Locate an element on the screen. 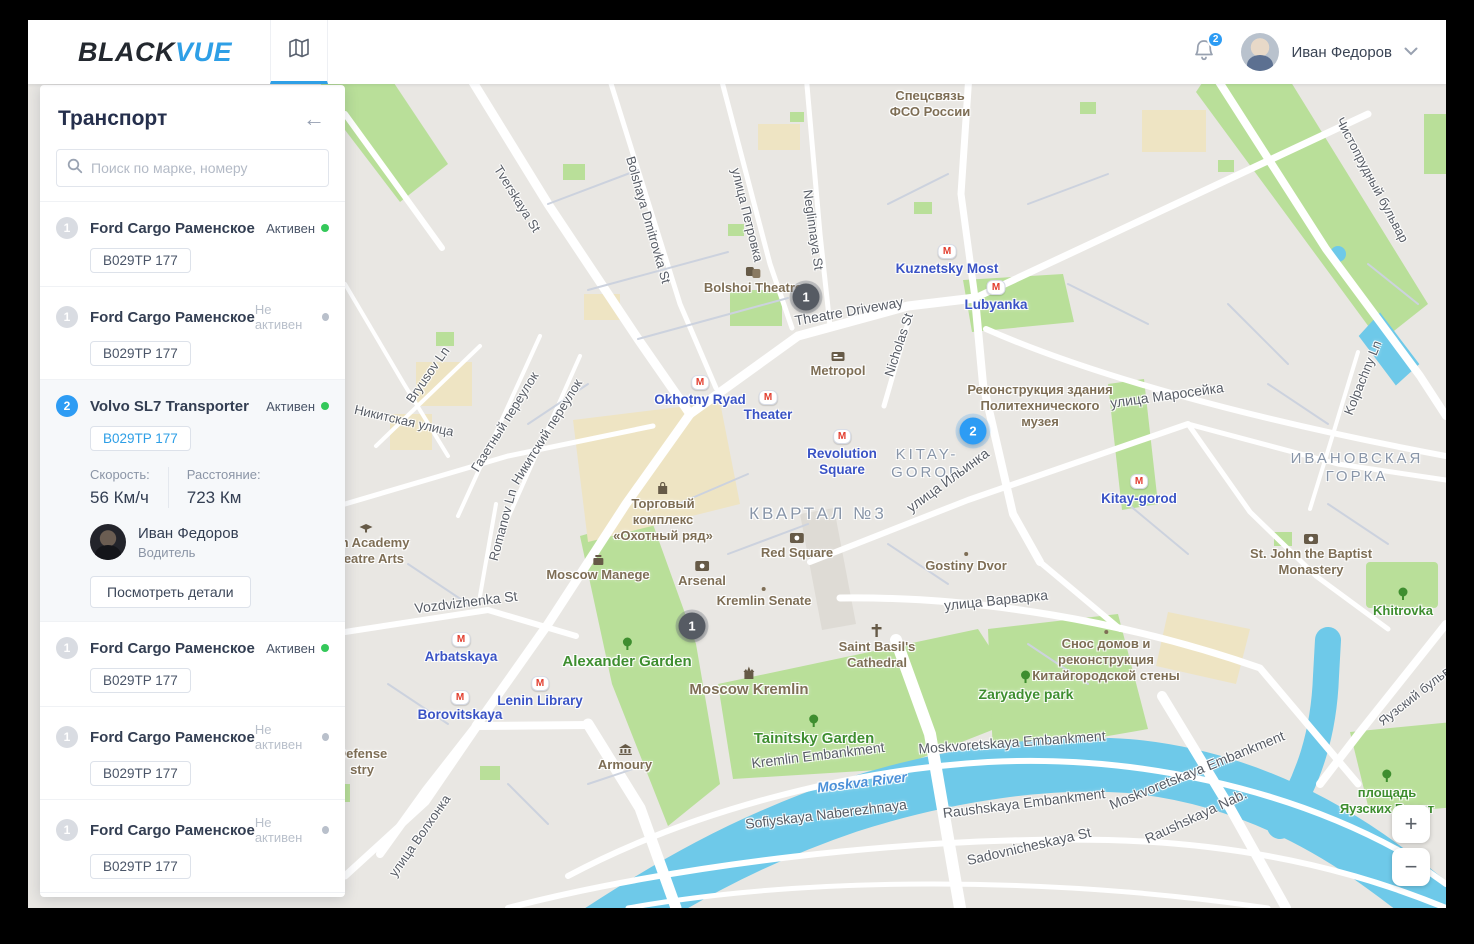 Image resolution: width=1474 pixels, height=944 pixels. map-label: ИВАНОВСКАЯ ГОРКА is located at coordinates (1357, 468).